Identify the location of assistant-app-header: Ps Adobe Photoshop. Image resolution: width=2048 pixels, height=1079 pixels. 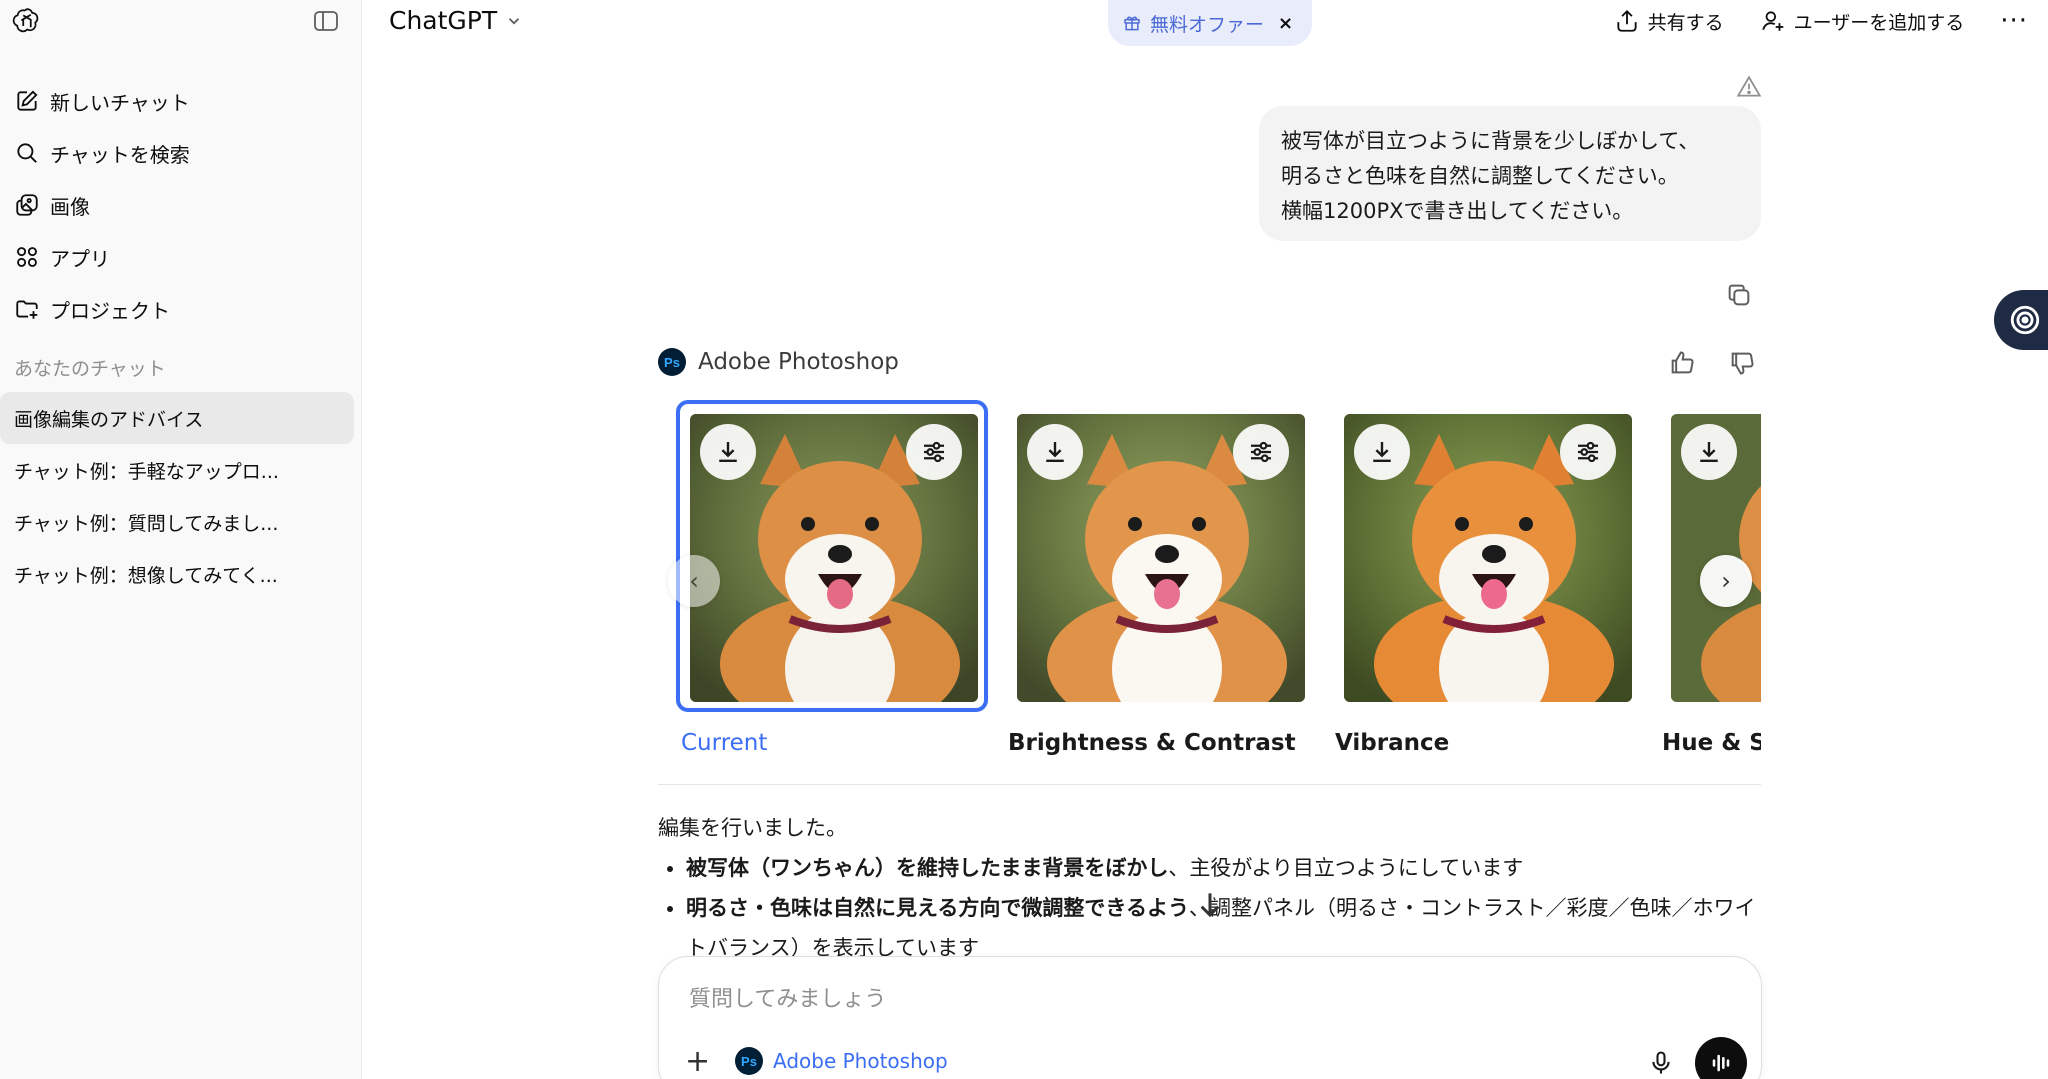
(778, 362).